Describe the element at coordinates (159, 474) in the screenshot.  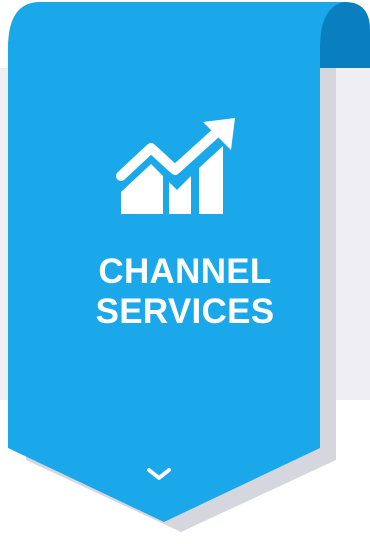
I see `chevron-down-icon` at that location.